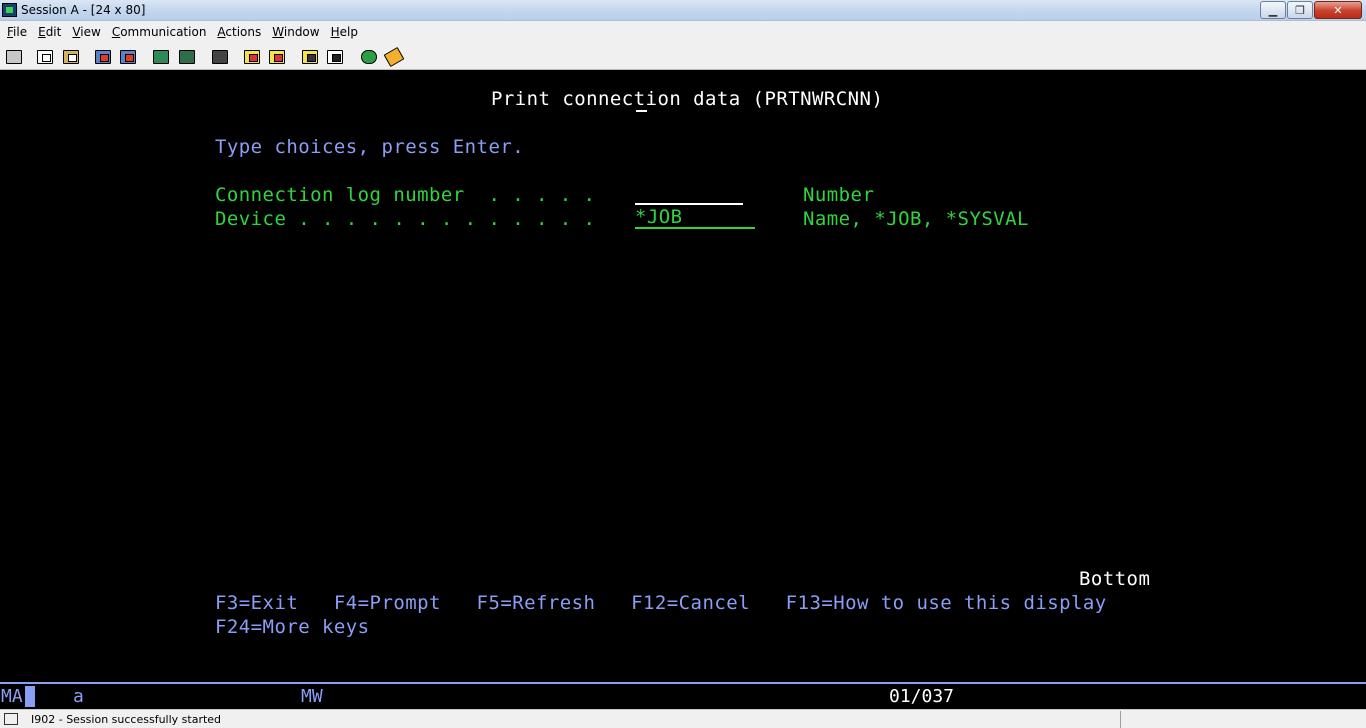 The width and height of the screenshot is (1366, 728). What do you see at coordinates (695, 217) in the screenshot?
I see `device-input: *JOB` at bounding box center [695, 217].